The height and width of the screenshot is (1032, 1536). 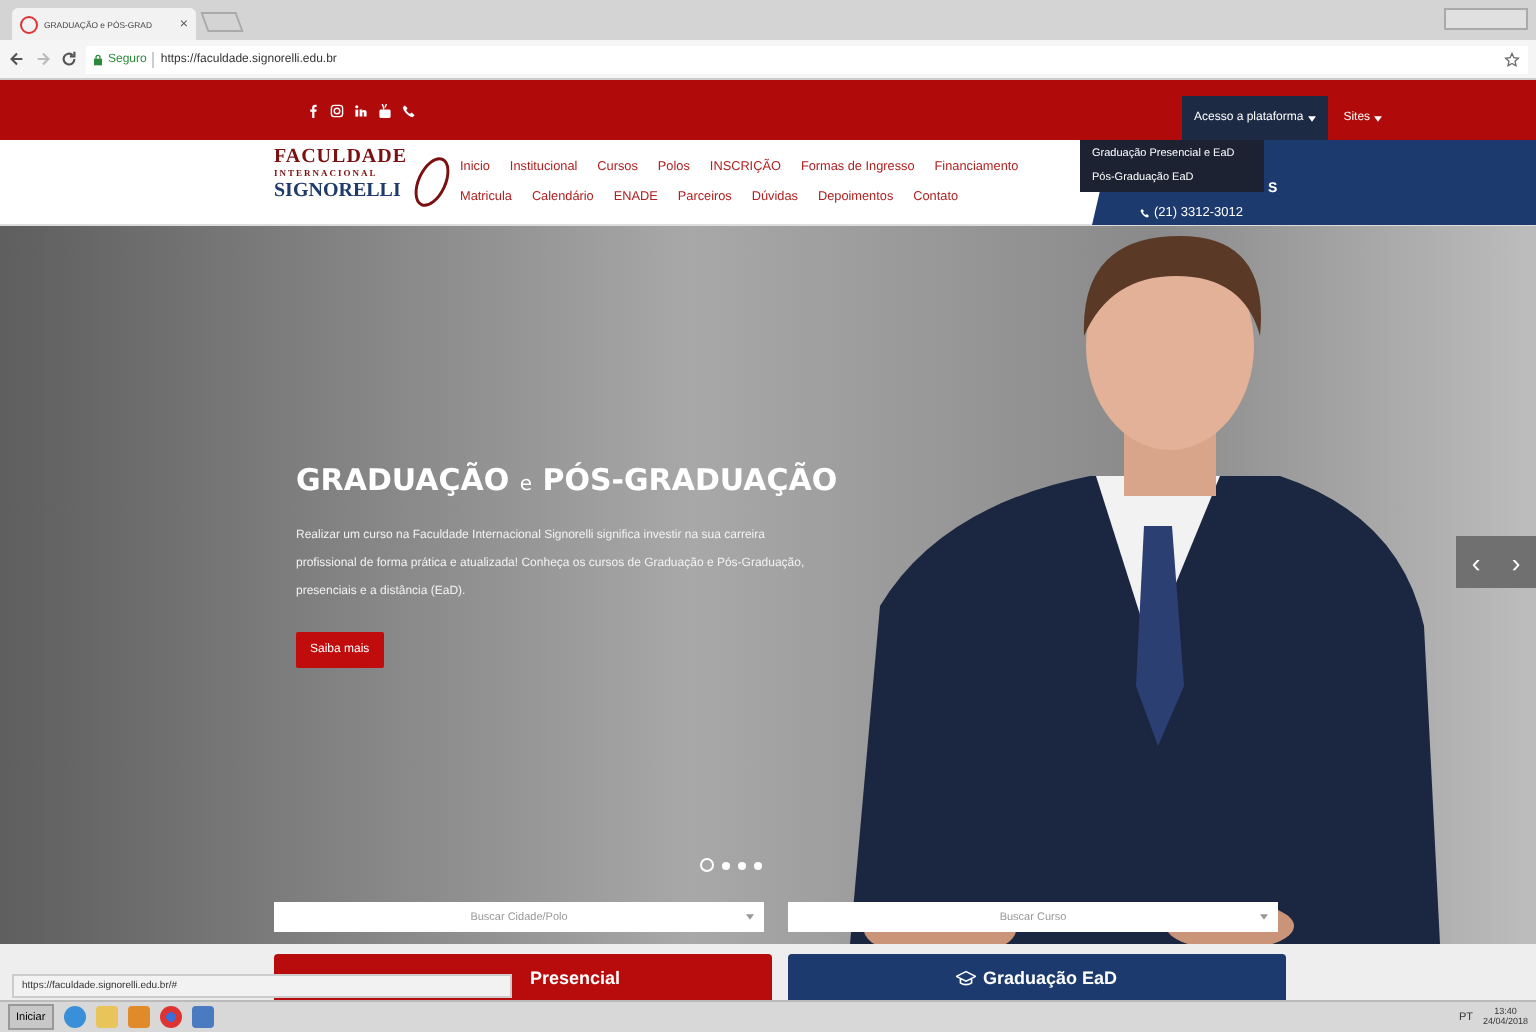 What do you see at coordinates (1512, 59) in the screenshot?
I see `star-icon` at bounding box center [1512, 59].